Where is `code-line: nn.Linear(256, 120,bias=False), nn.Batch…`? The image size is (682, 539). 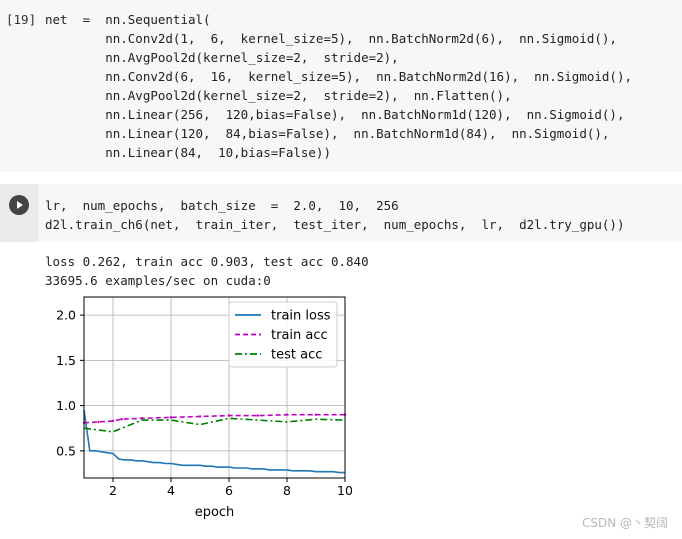 code-line: nn.Linear(256, 120,bias=False), nn.Batch… is located at coordinates (335, 114).